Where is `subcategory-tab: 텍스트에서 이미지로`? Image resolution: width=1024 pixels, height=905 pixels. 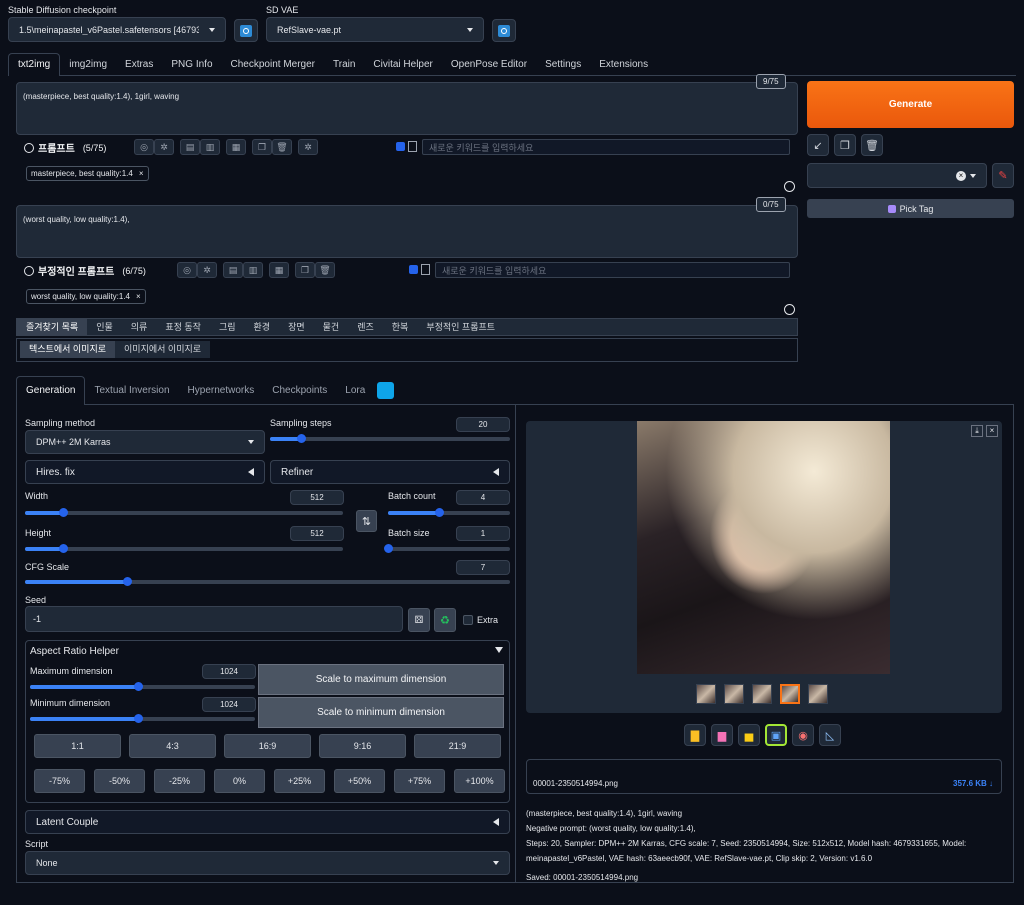 subcategory-tab: 텍스트에서 이미지로 is located at coordinates (68, 349).